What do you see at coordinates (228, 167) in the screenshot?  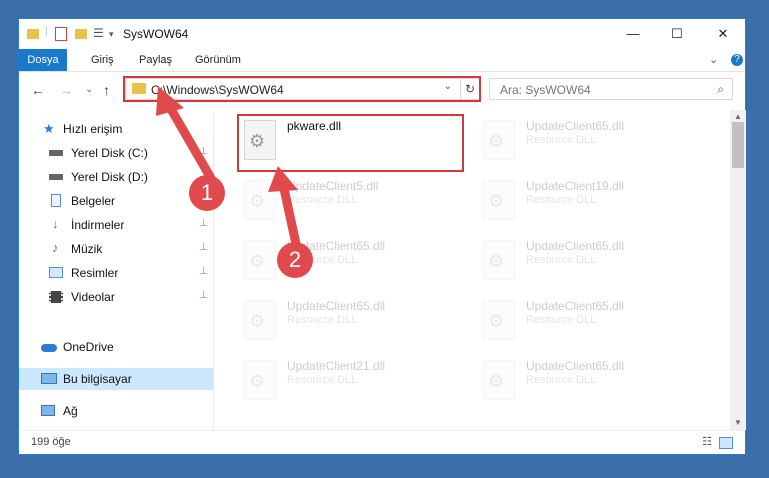 I see `annotation-arrows` at bounding box center [228, 167].